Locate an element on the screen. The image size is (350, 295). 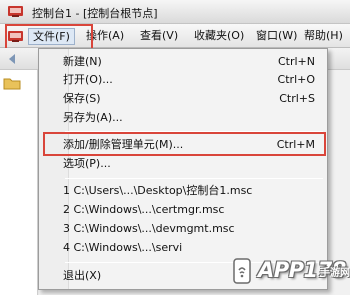
menu-item-recent-3: 3 C:\Windows\...\devmgmt.msc is located at coordinates (192, 229).